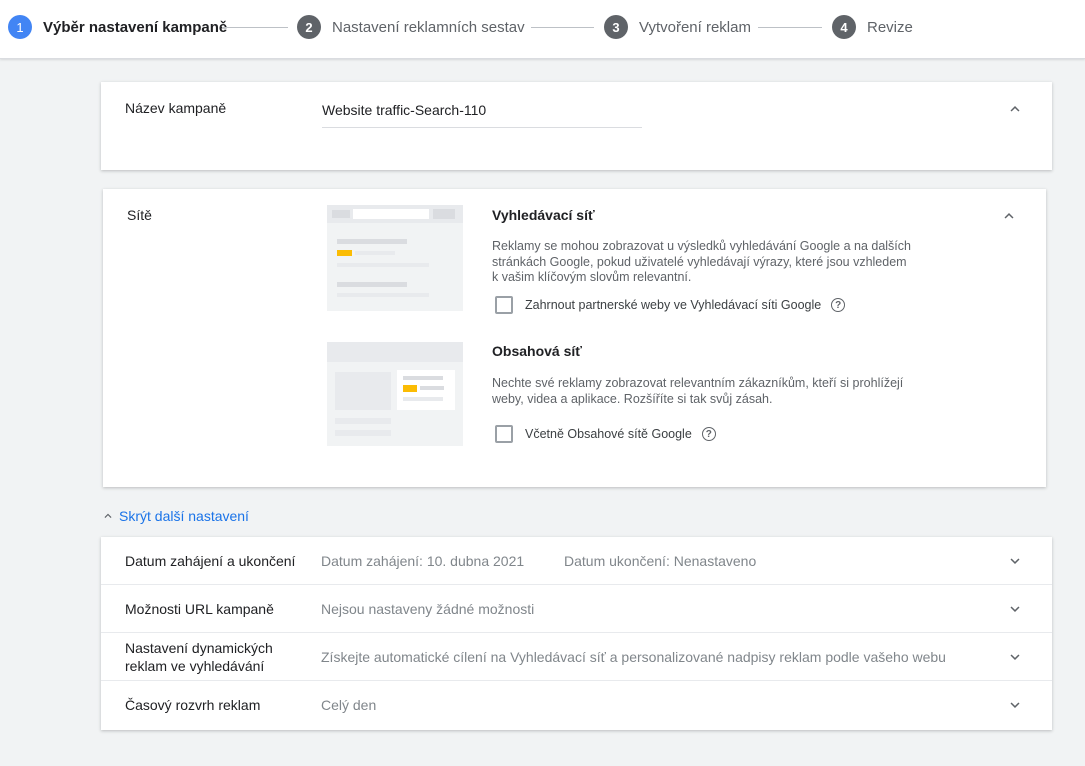 This screenshot has width=1085, height=766. Describe the element at coordinates (616, 27) in the screenshot. I see `step-number: 3` at that location.